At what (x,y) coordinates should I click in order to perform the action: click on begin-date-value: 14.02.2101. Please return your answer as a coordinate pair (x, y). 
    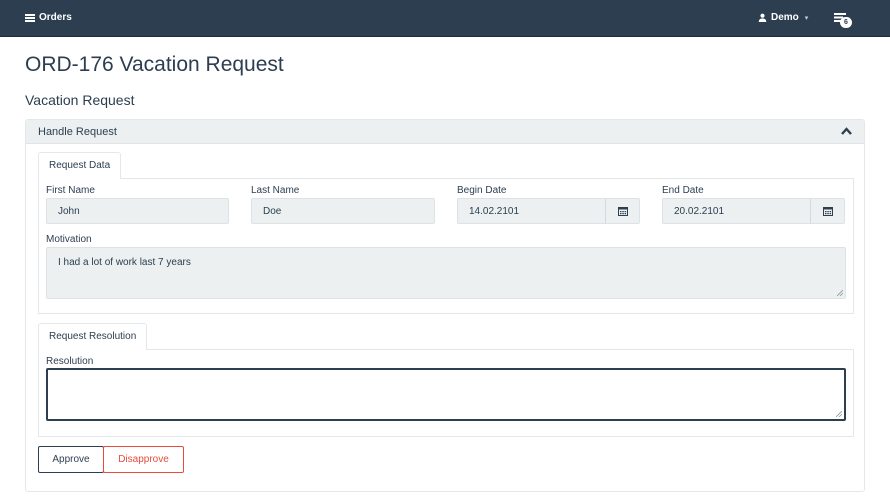
    Looking at the image, I should click on (494, 211).